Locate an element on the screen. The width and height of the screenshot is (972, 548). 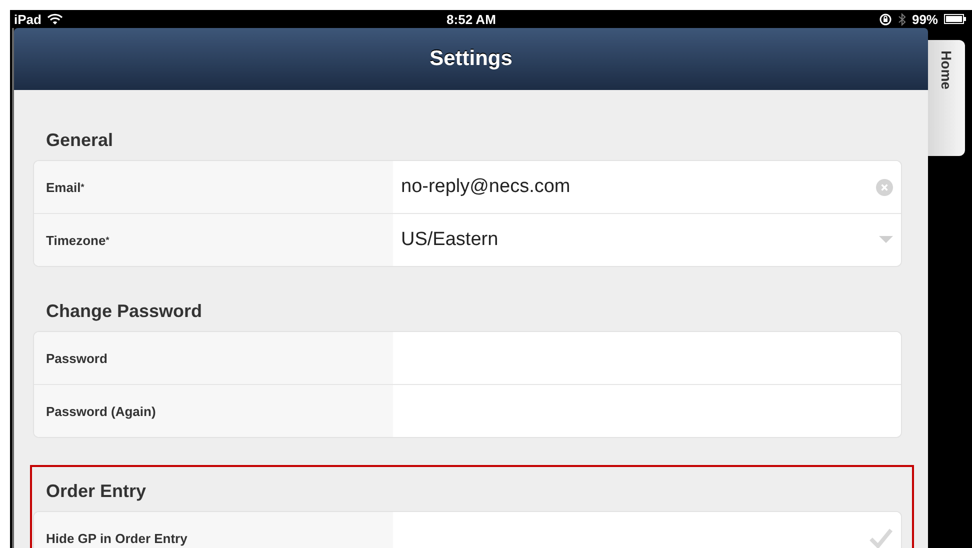
field-label: Password is located at coordinates (213, 358).